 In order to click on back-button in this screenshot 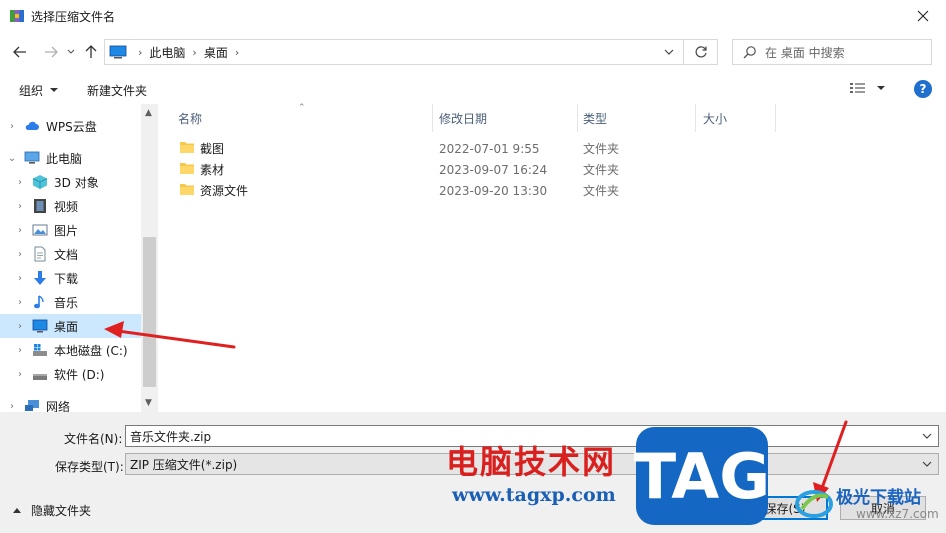, I will do `click(20, 52)`.